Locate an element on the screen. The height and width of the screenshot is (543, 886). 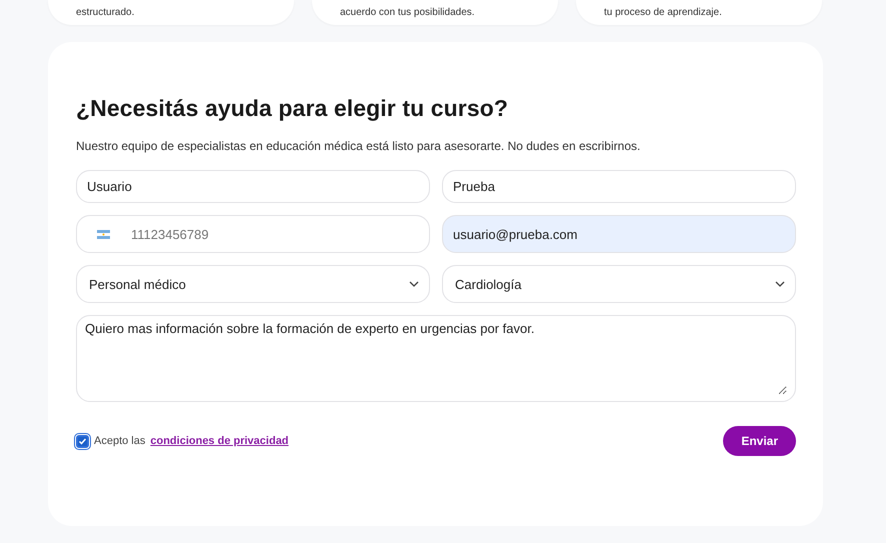
specialty-select: Cardiología is located at coordinates (619, 284).